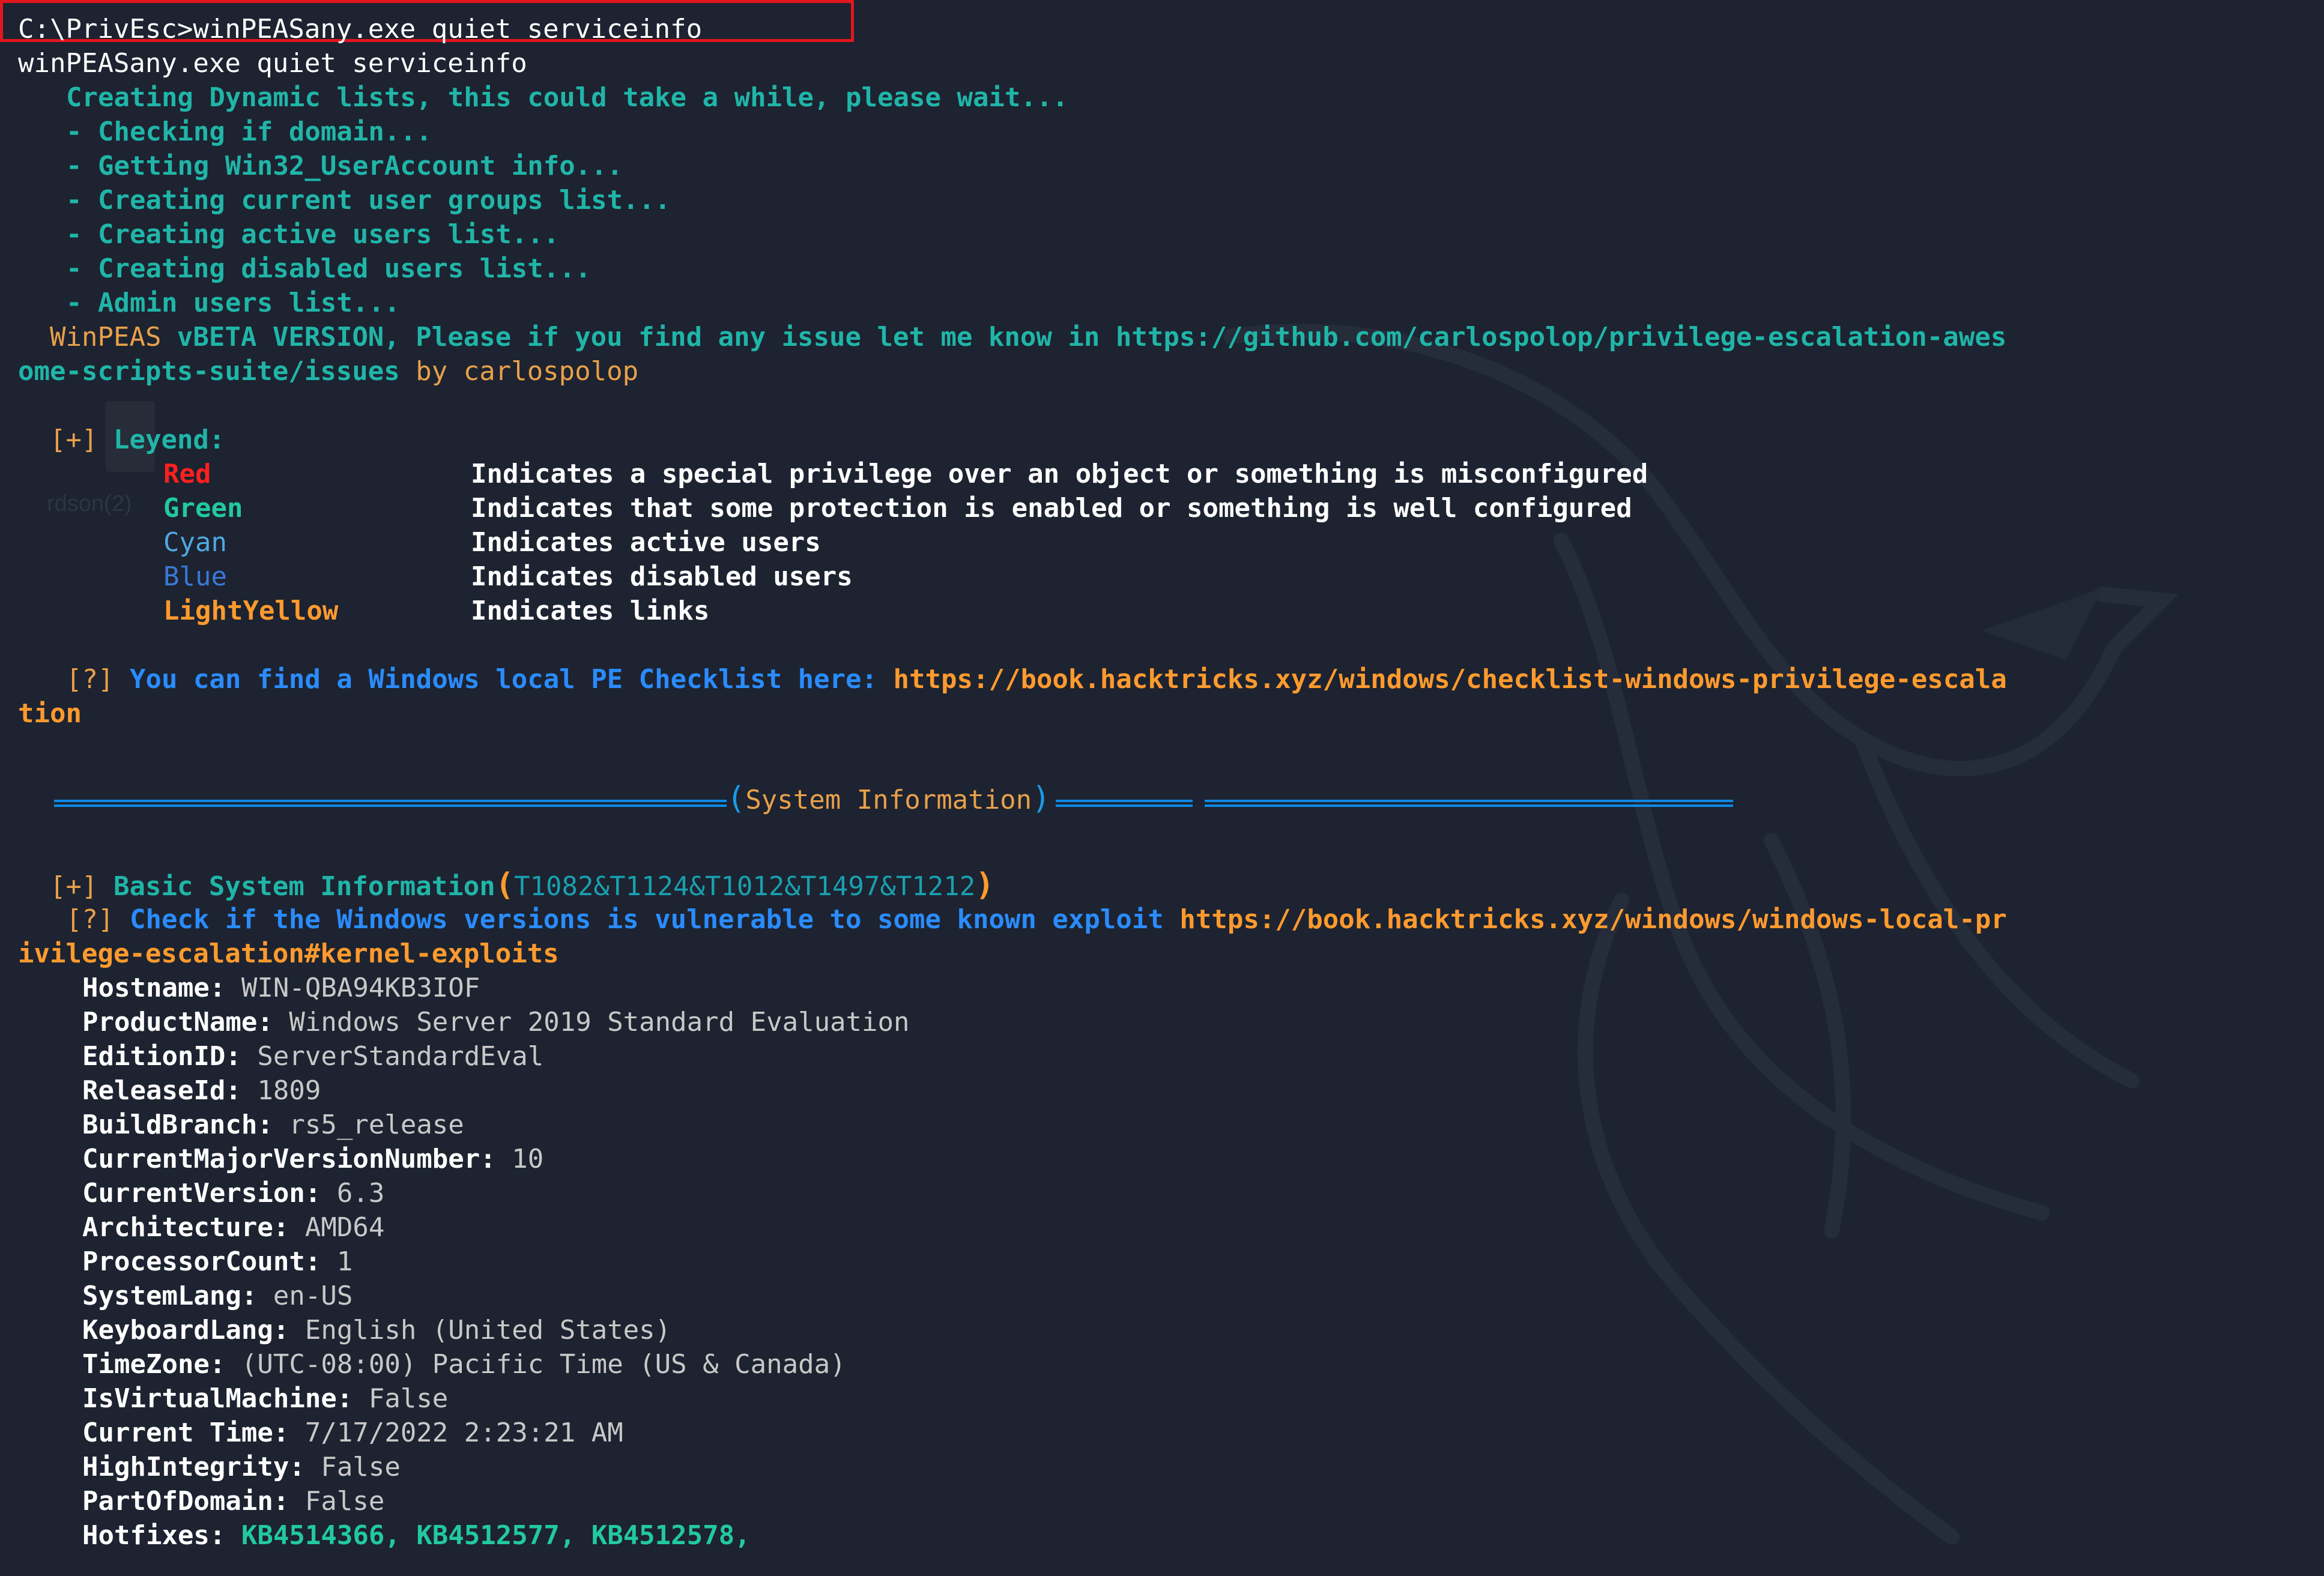  I want to click on sysinfo-row: CurrentVersion: 6.3, so click(234, 1193).